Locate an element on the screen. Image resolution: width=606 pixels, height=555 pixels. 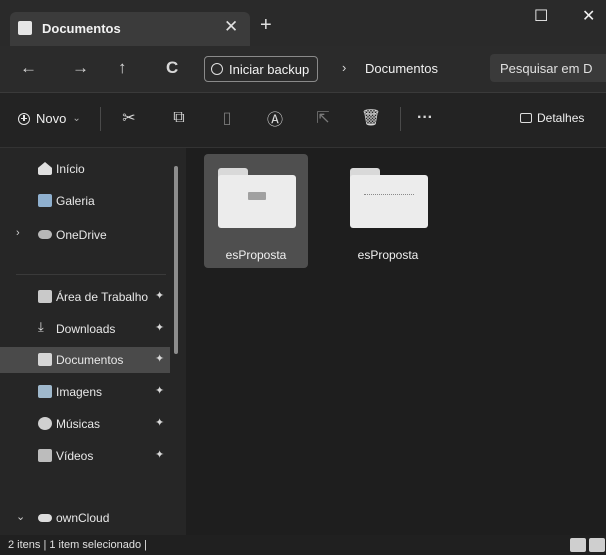
share-icon: ⇱ is located at coordinates (323, 118).